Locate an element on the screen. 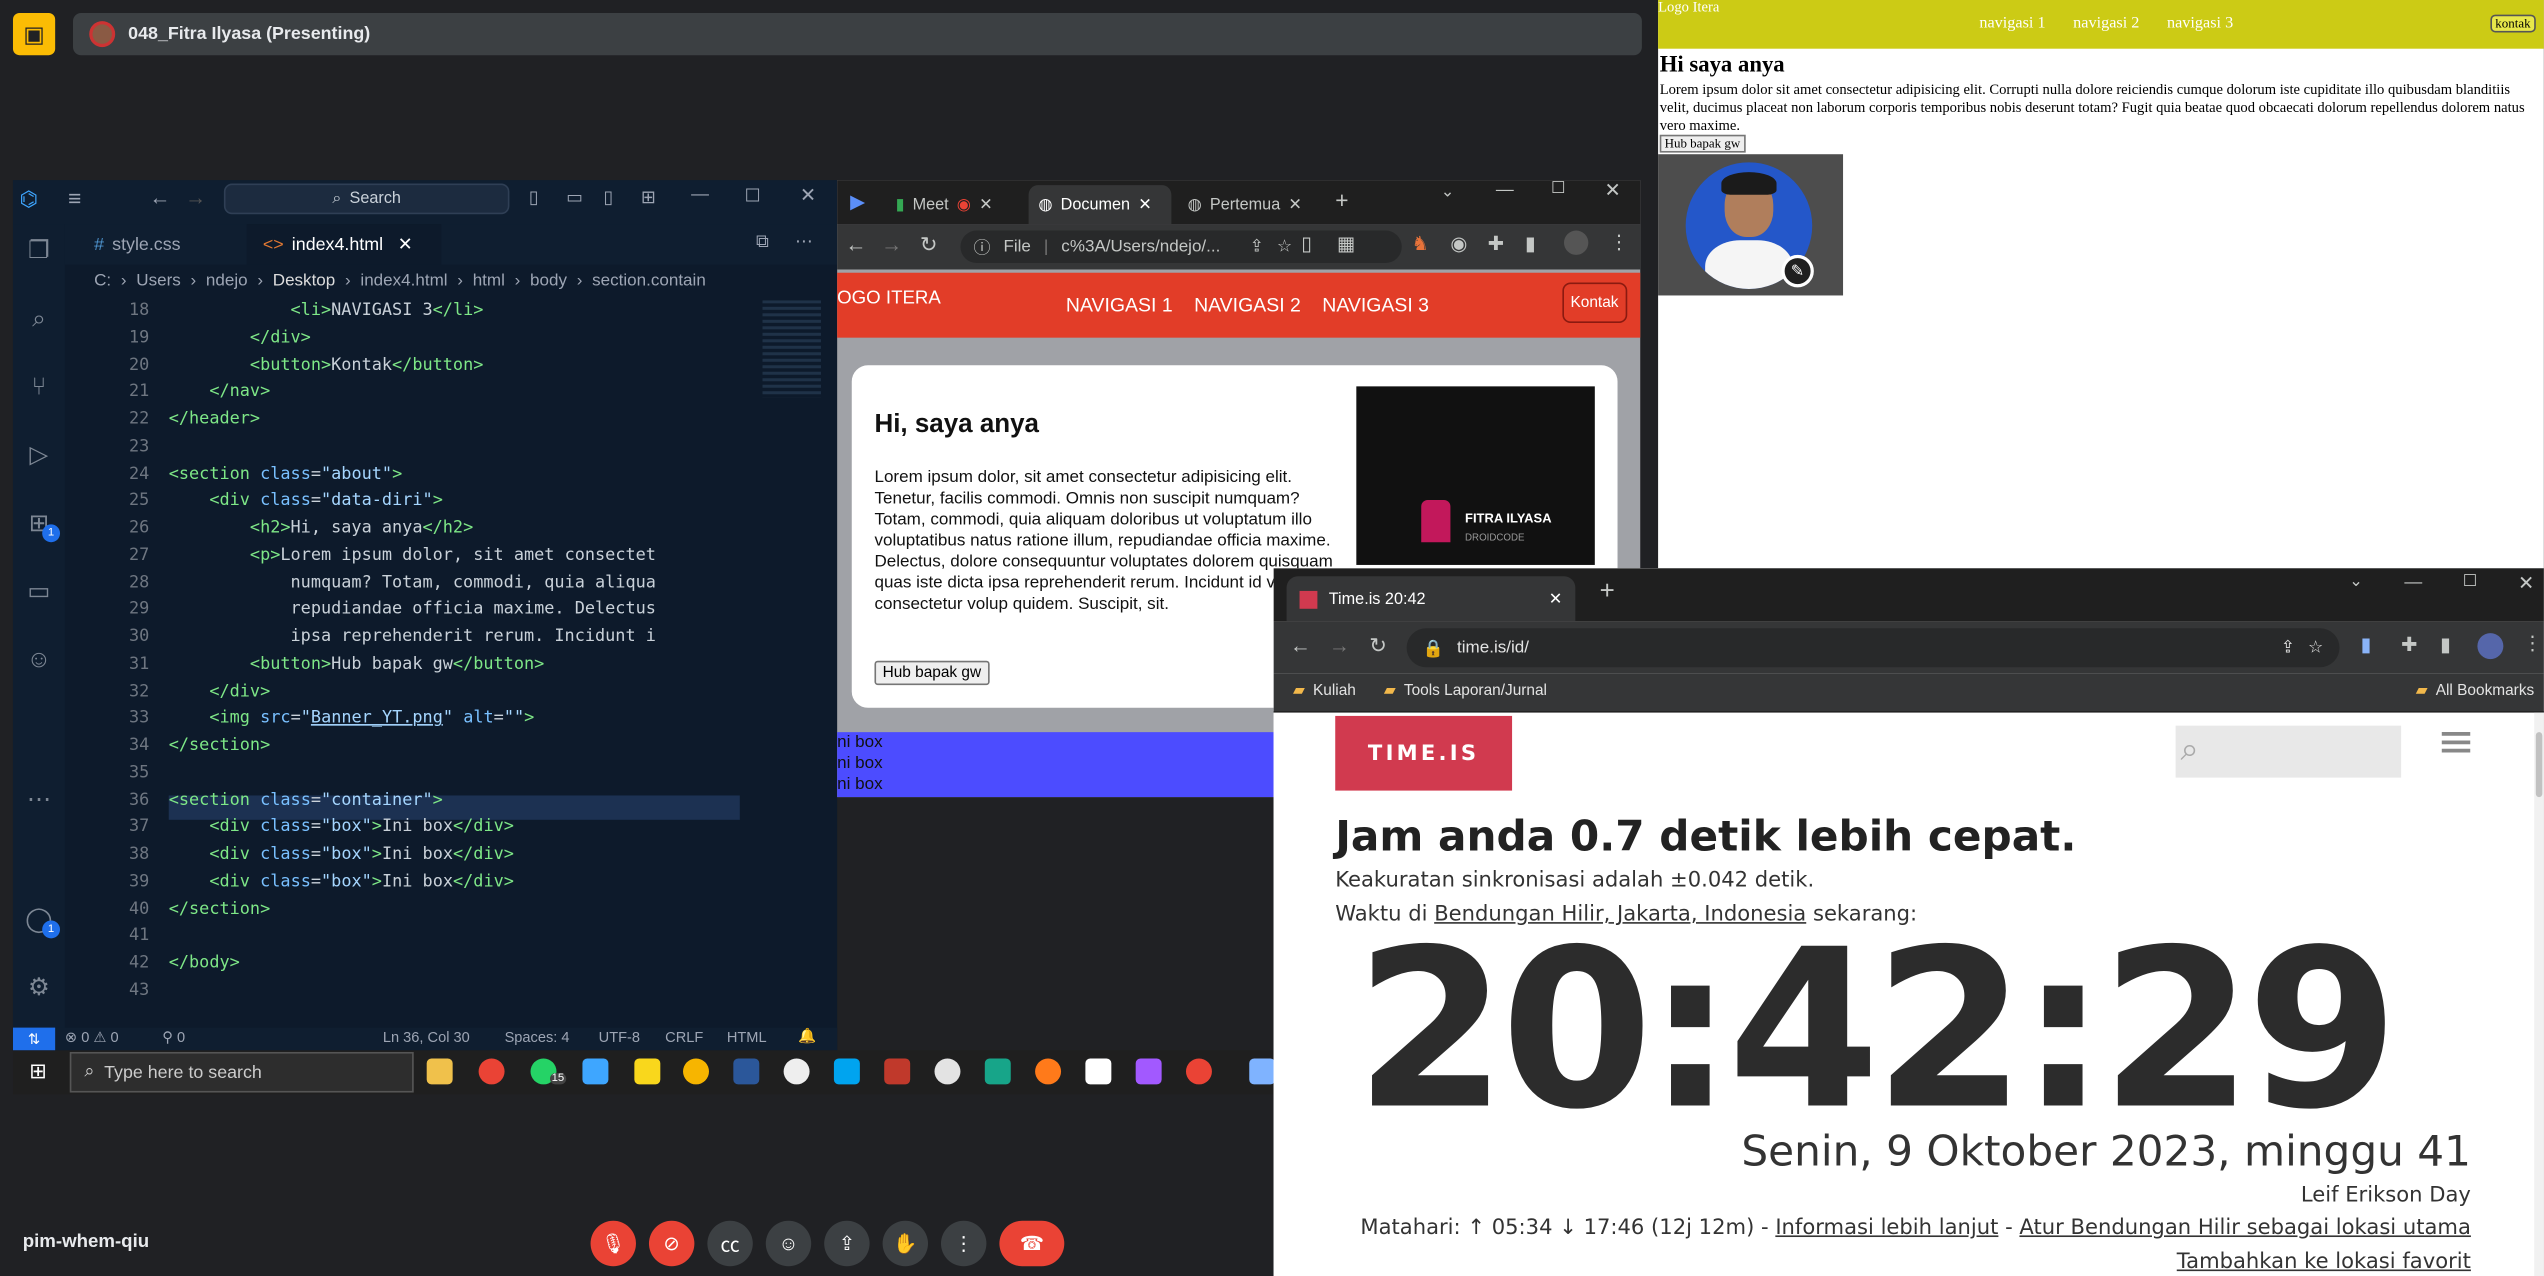 This screenshot has height=1276, width=2544. breadcrumb-item: index4.html is located at coordinates (403, 280).